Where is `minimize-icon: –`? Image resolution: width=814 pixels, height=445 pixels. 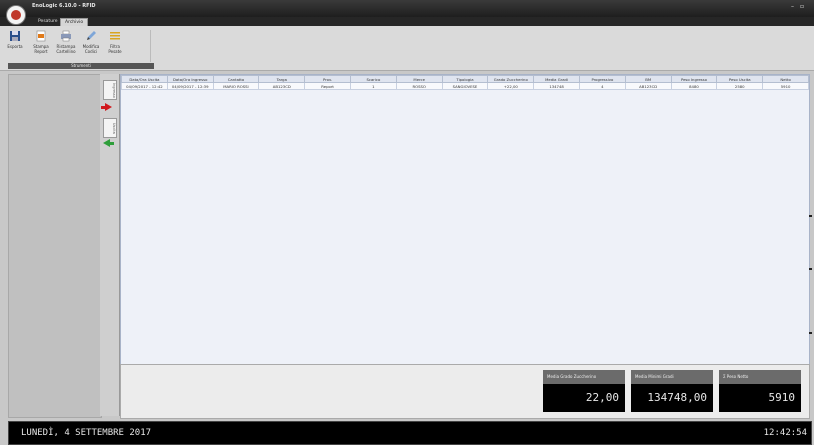
minimize-icon: – is located at coordinates (792, 6).